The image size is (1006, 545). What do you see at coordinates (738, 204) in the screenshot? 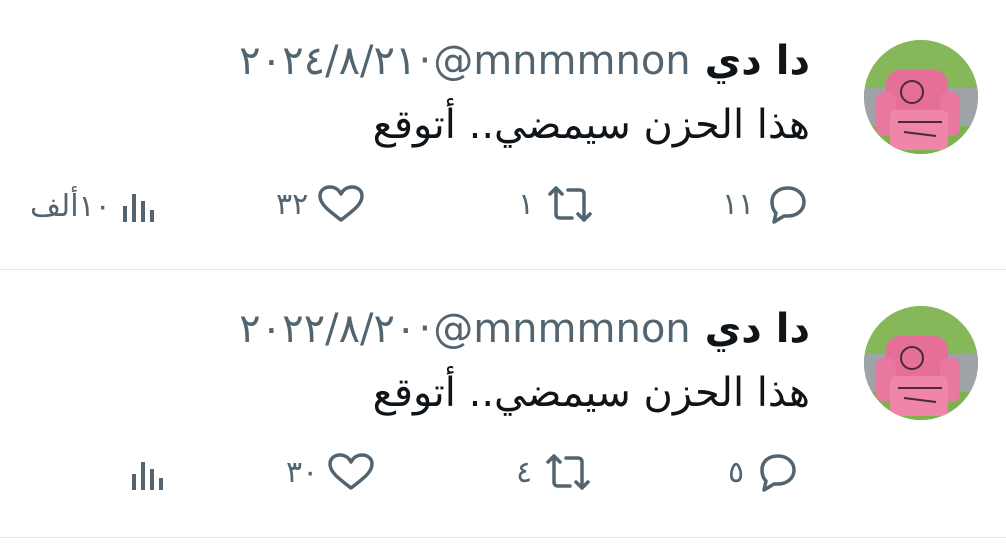
I see `reply-count: ١١` at bounding box center [738, 204].